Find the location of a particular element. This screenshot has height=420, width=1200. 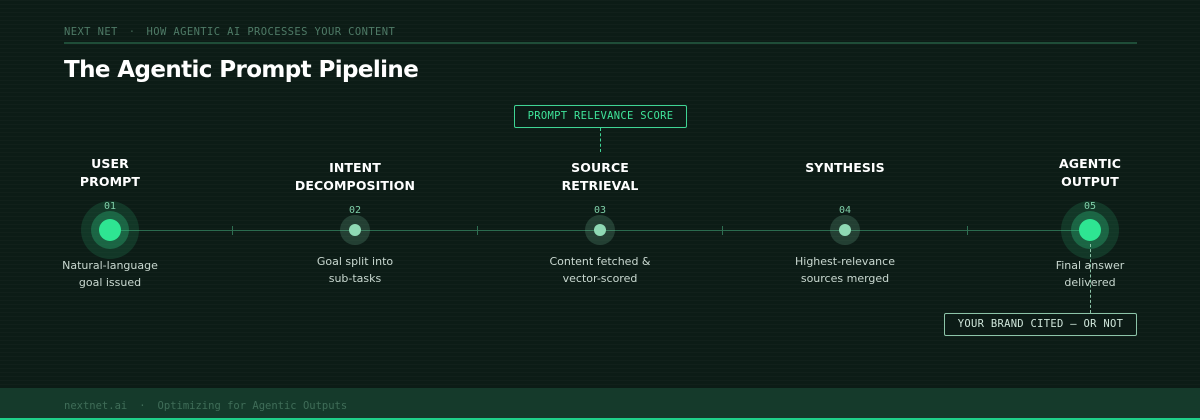

brand-cited-callout: YOUR BRAND CITED — OR NOT is located at coordinates (1040, 324).